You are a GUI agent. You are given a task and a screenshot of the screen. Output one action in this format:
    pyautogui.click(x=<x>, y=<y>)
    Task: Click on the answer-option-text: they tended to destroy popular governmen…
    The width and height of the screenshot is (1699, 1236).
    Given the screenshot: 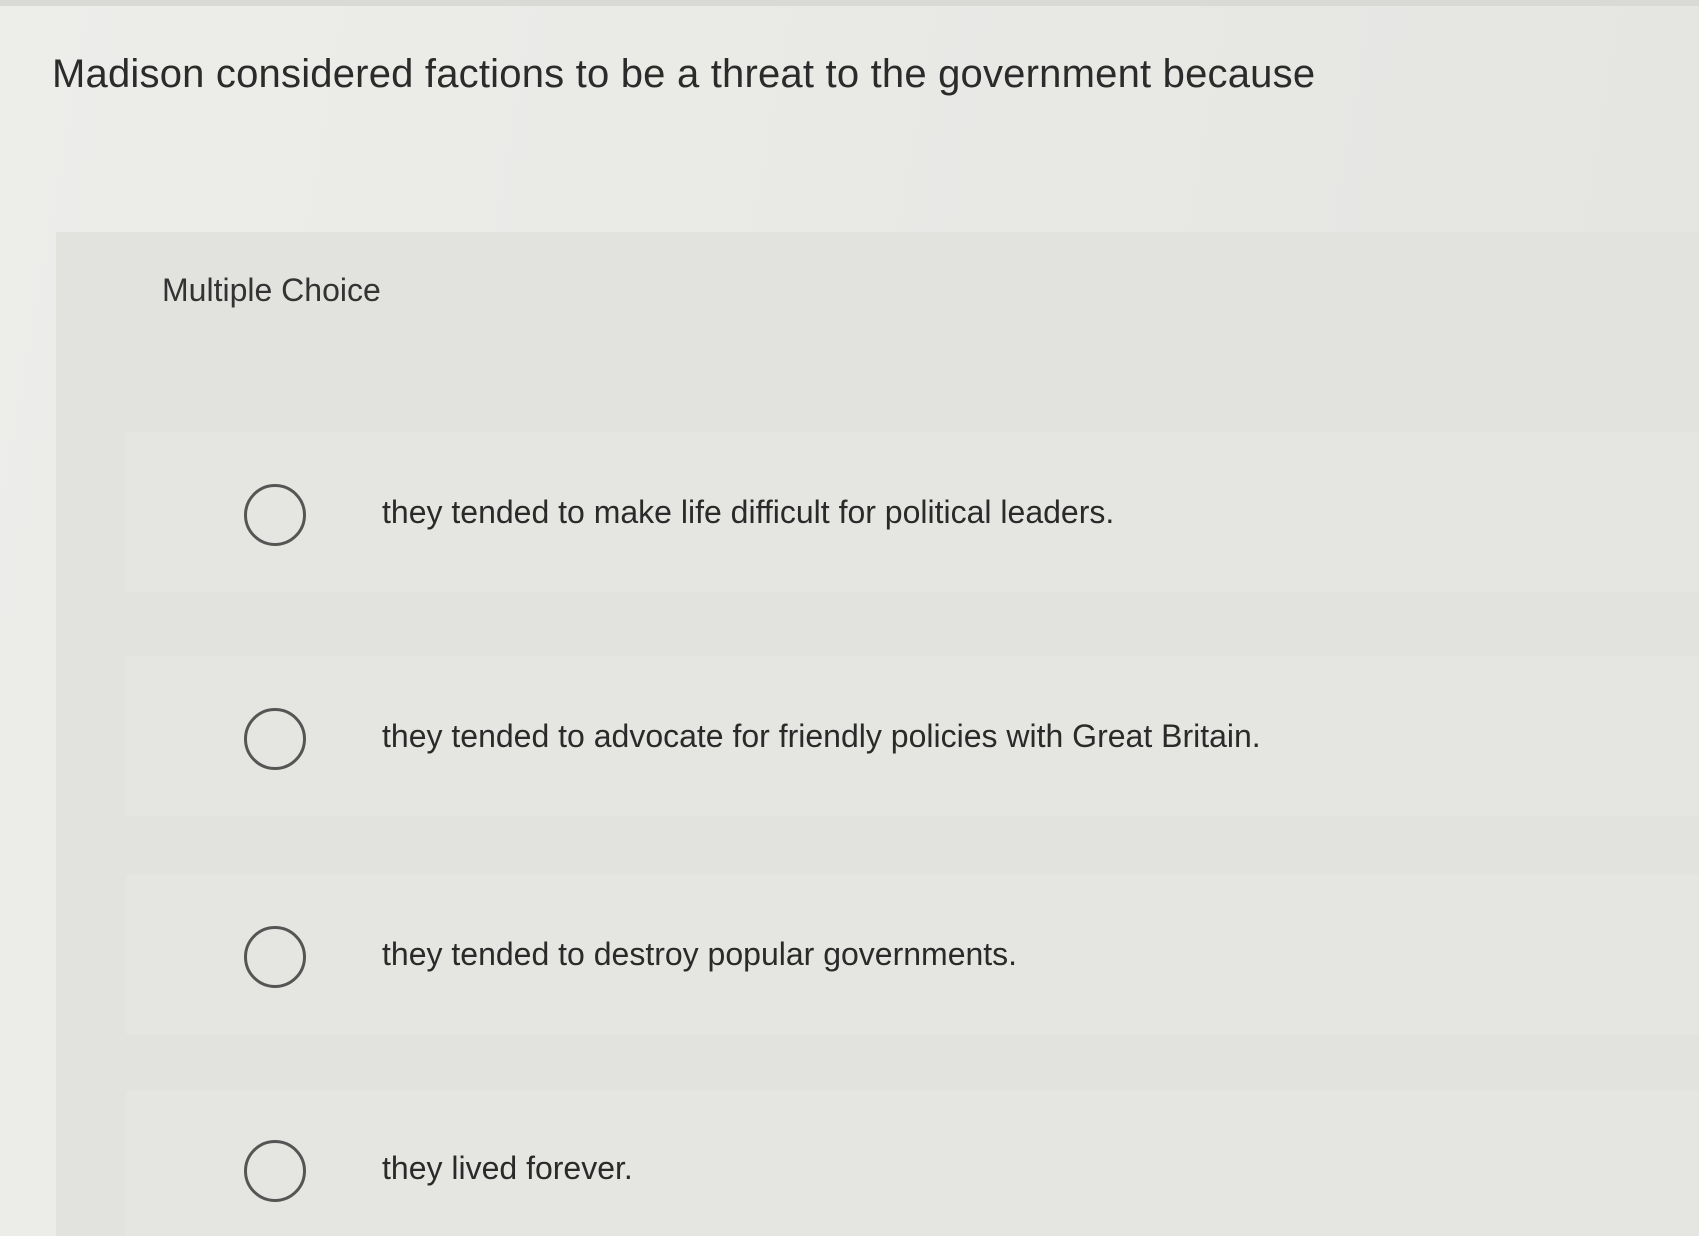 What is the action you would take?
    pyautogui.click(x=700, y=954)
    